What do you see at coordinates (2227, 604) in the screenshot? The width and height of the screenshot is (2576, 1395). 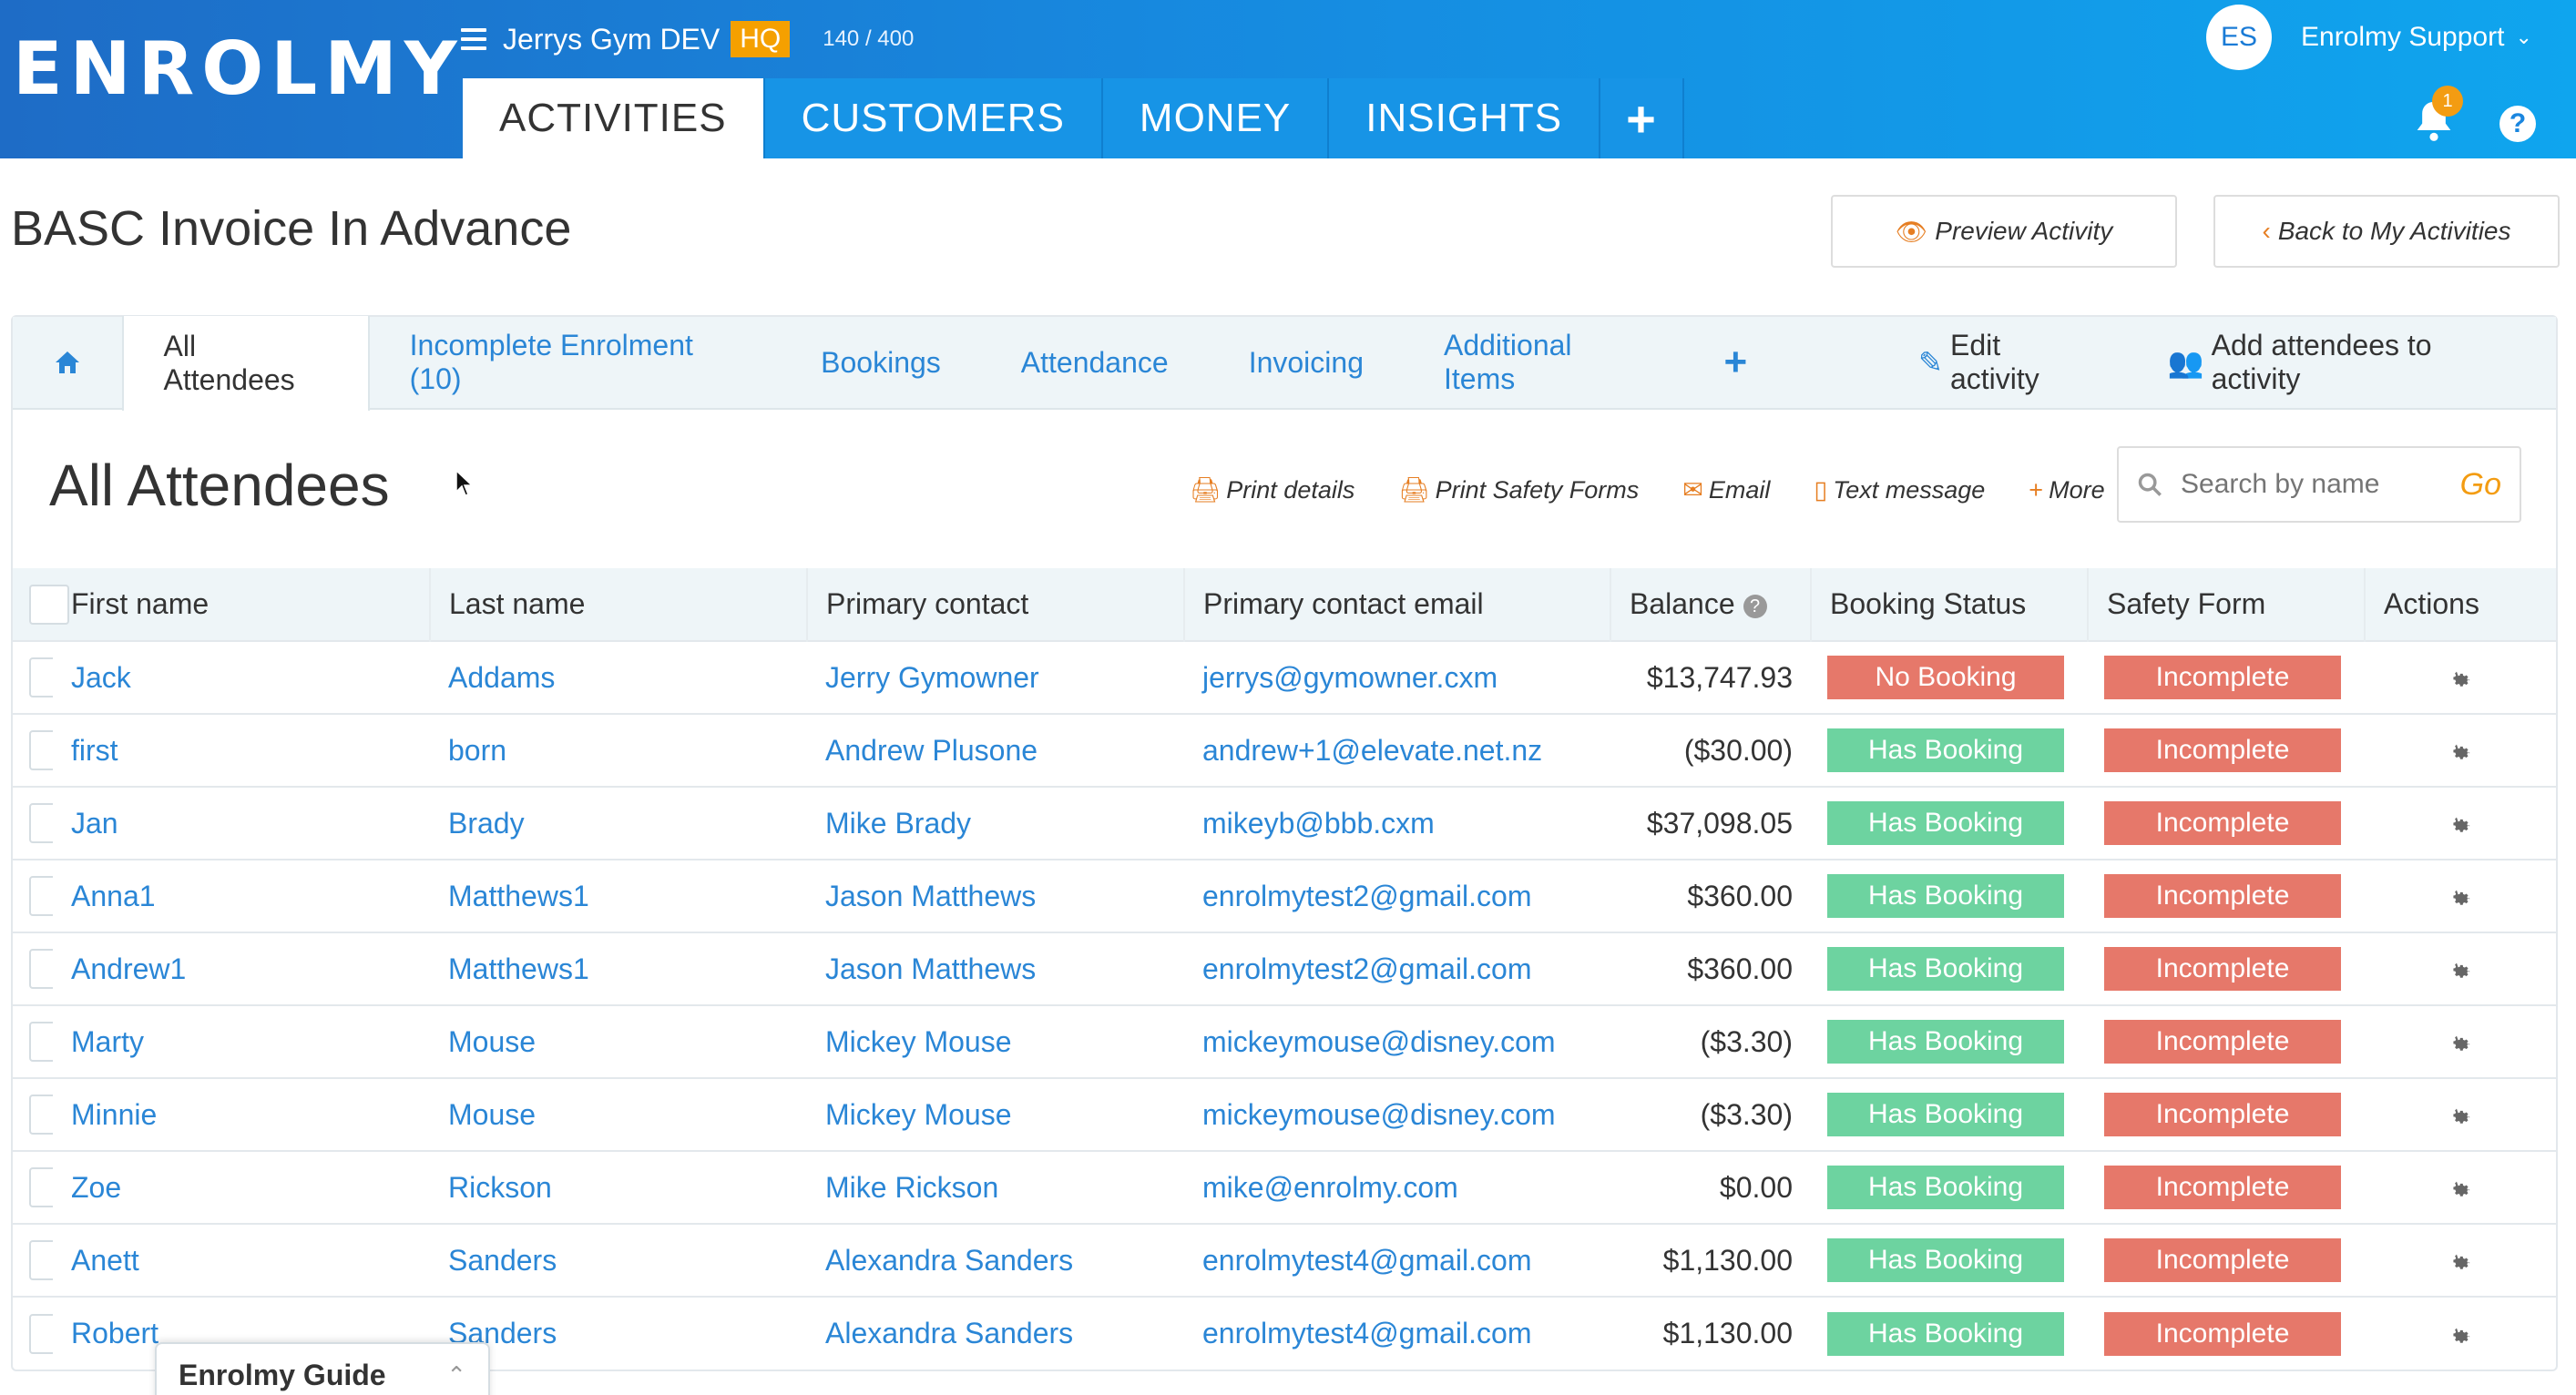 I see `col-safety-form: Safety Form` at bounding box center [2227, 604].